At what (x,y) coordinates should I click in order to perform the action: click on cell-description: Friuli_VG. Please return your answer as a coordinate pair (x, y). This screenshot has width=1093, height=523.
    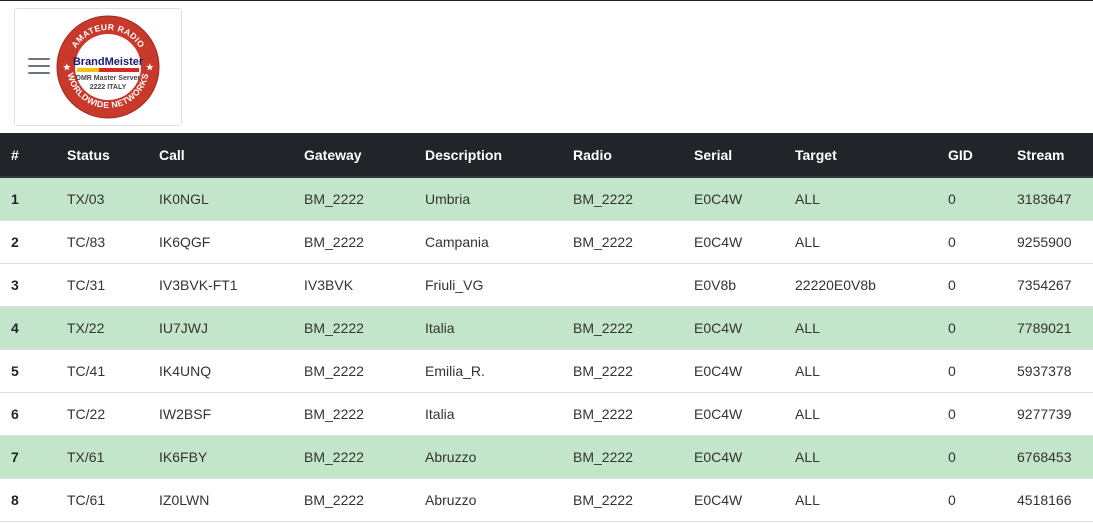
    Looking at the image, I should click on (454, 284).